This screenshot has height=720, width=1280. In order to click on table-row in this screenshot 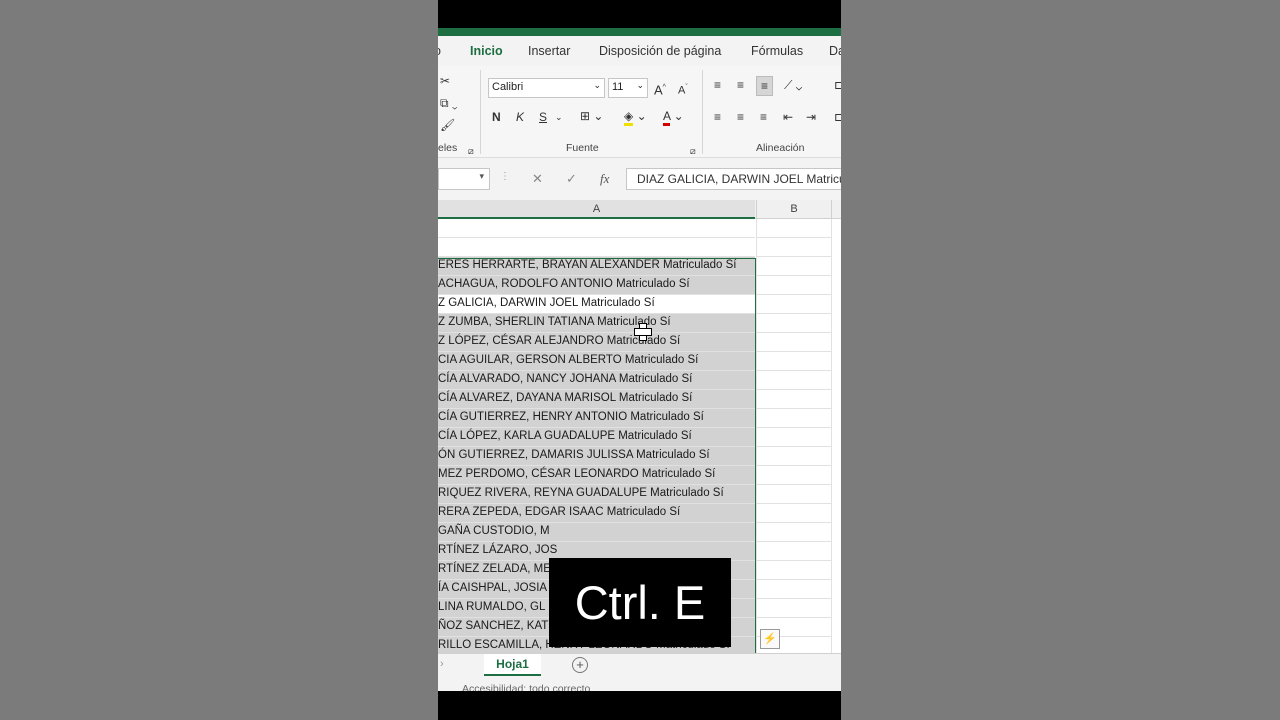, I will do `click(639, 247)`.